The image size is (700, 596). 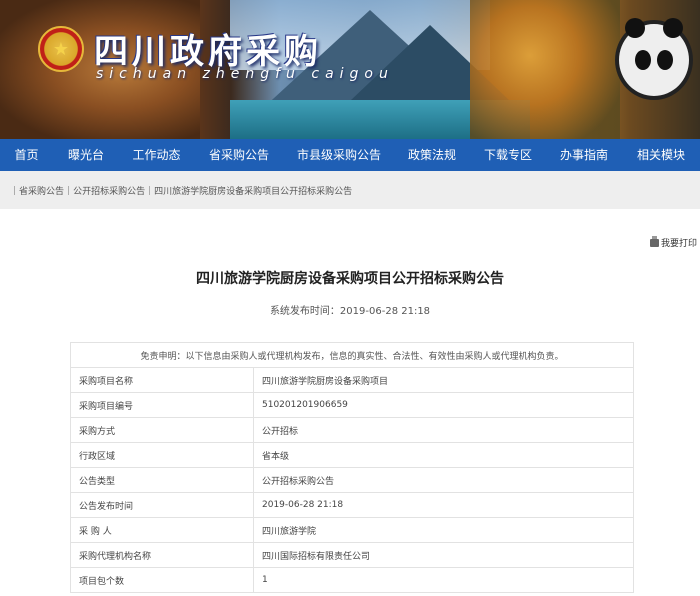 I want to click on row-key: 采购方式, so click(x=162, y=430).